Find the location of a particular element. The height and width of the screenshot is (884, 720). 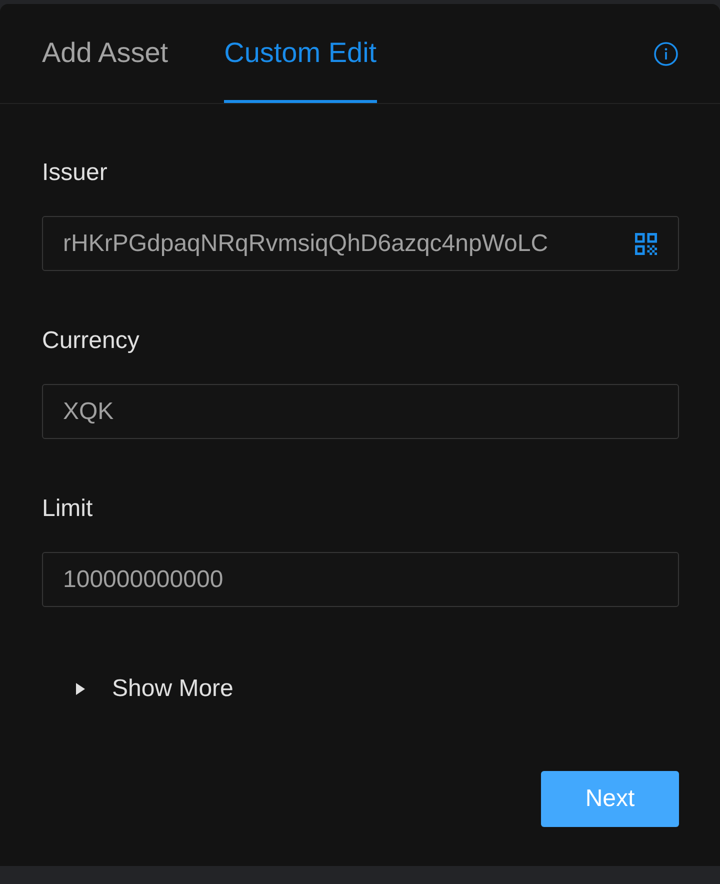

field-label: Limit is located at coordinates (67, 509).